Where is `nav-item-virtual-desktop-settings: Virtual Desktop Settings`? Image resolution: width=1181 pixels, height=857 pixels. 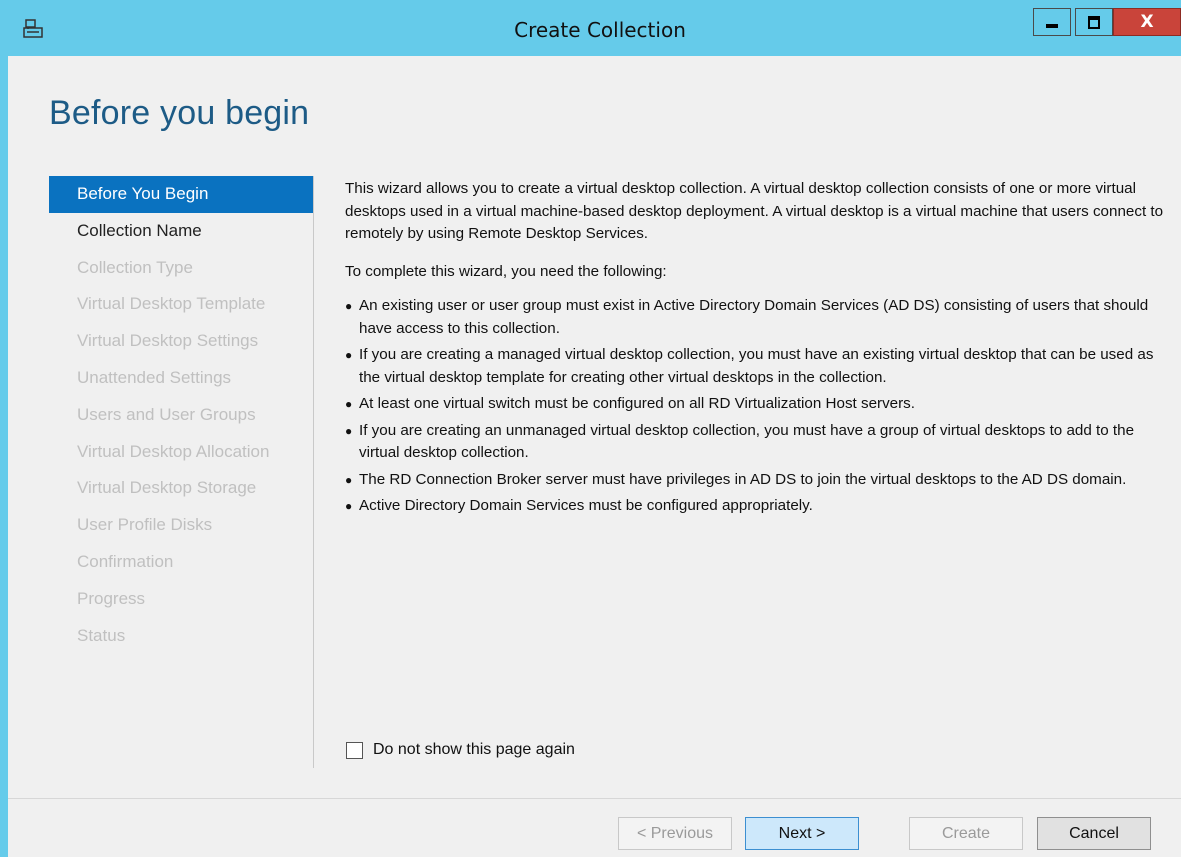
nav-item-virtual-desktop-settings: Virtual Desktop Settings is located at coordinates (168, 341).